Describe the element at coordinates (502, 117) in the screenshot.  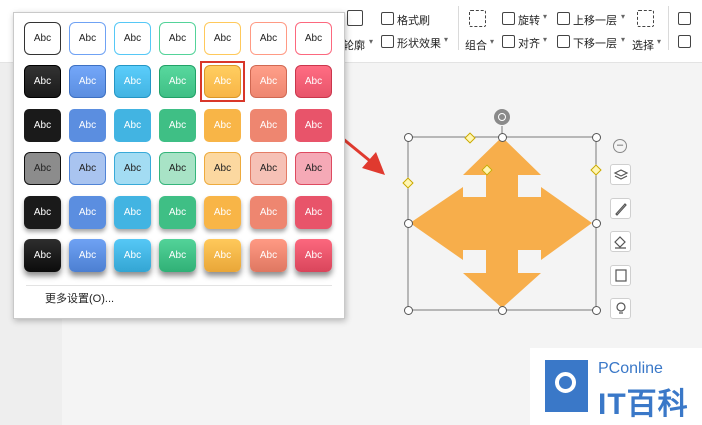
I see `rotate-icon` at that location.